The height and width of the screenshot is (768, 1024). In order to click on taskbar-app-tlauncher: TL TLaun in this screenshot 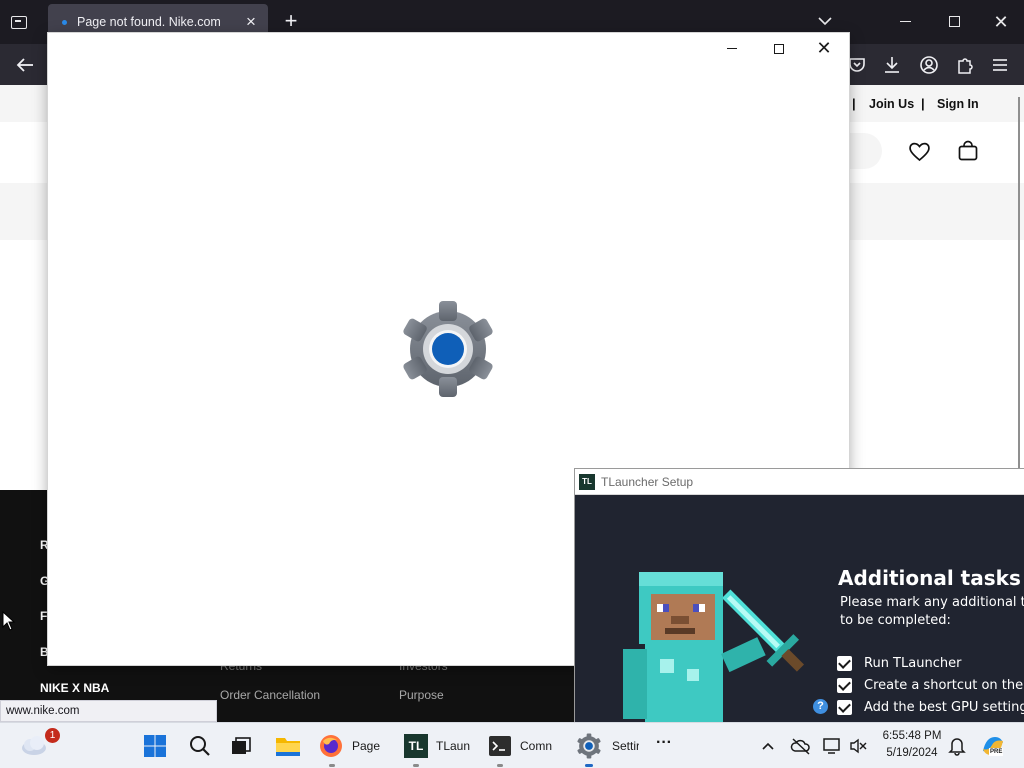, I will do `click(437, 745)`.